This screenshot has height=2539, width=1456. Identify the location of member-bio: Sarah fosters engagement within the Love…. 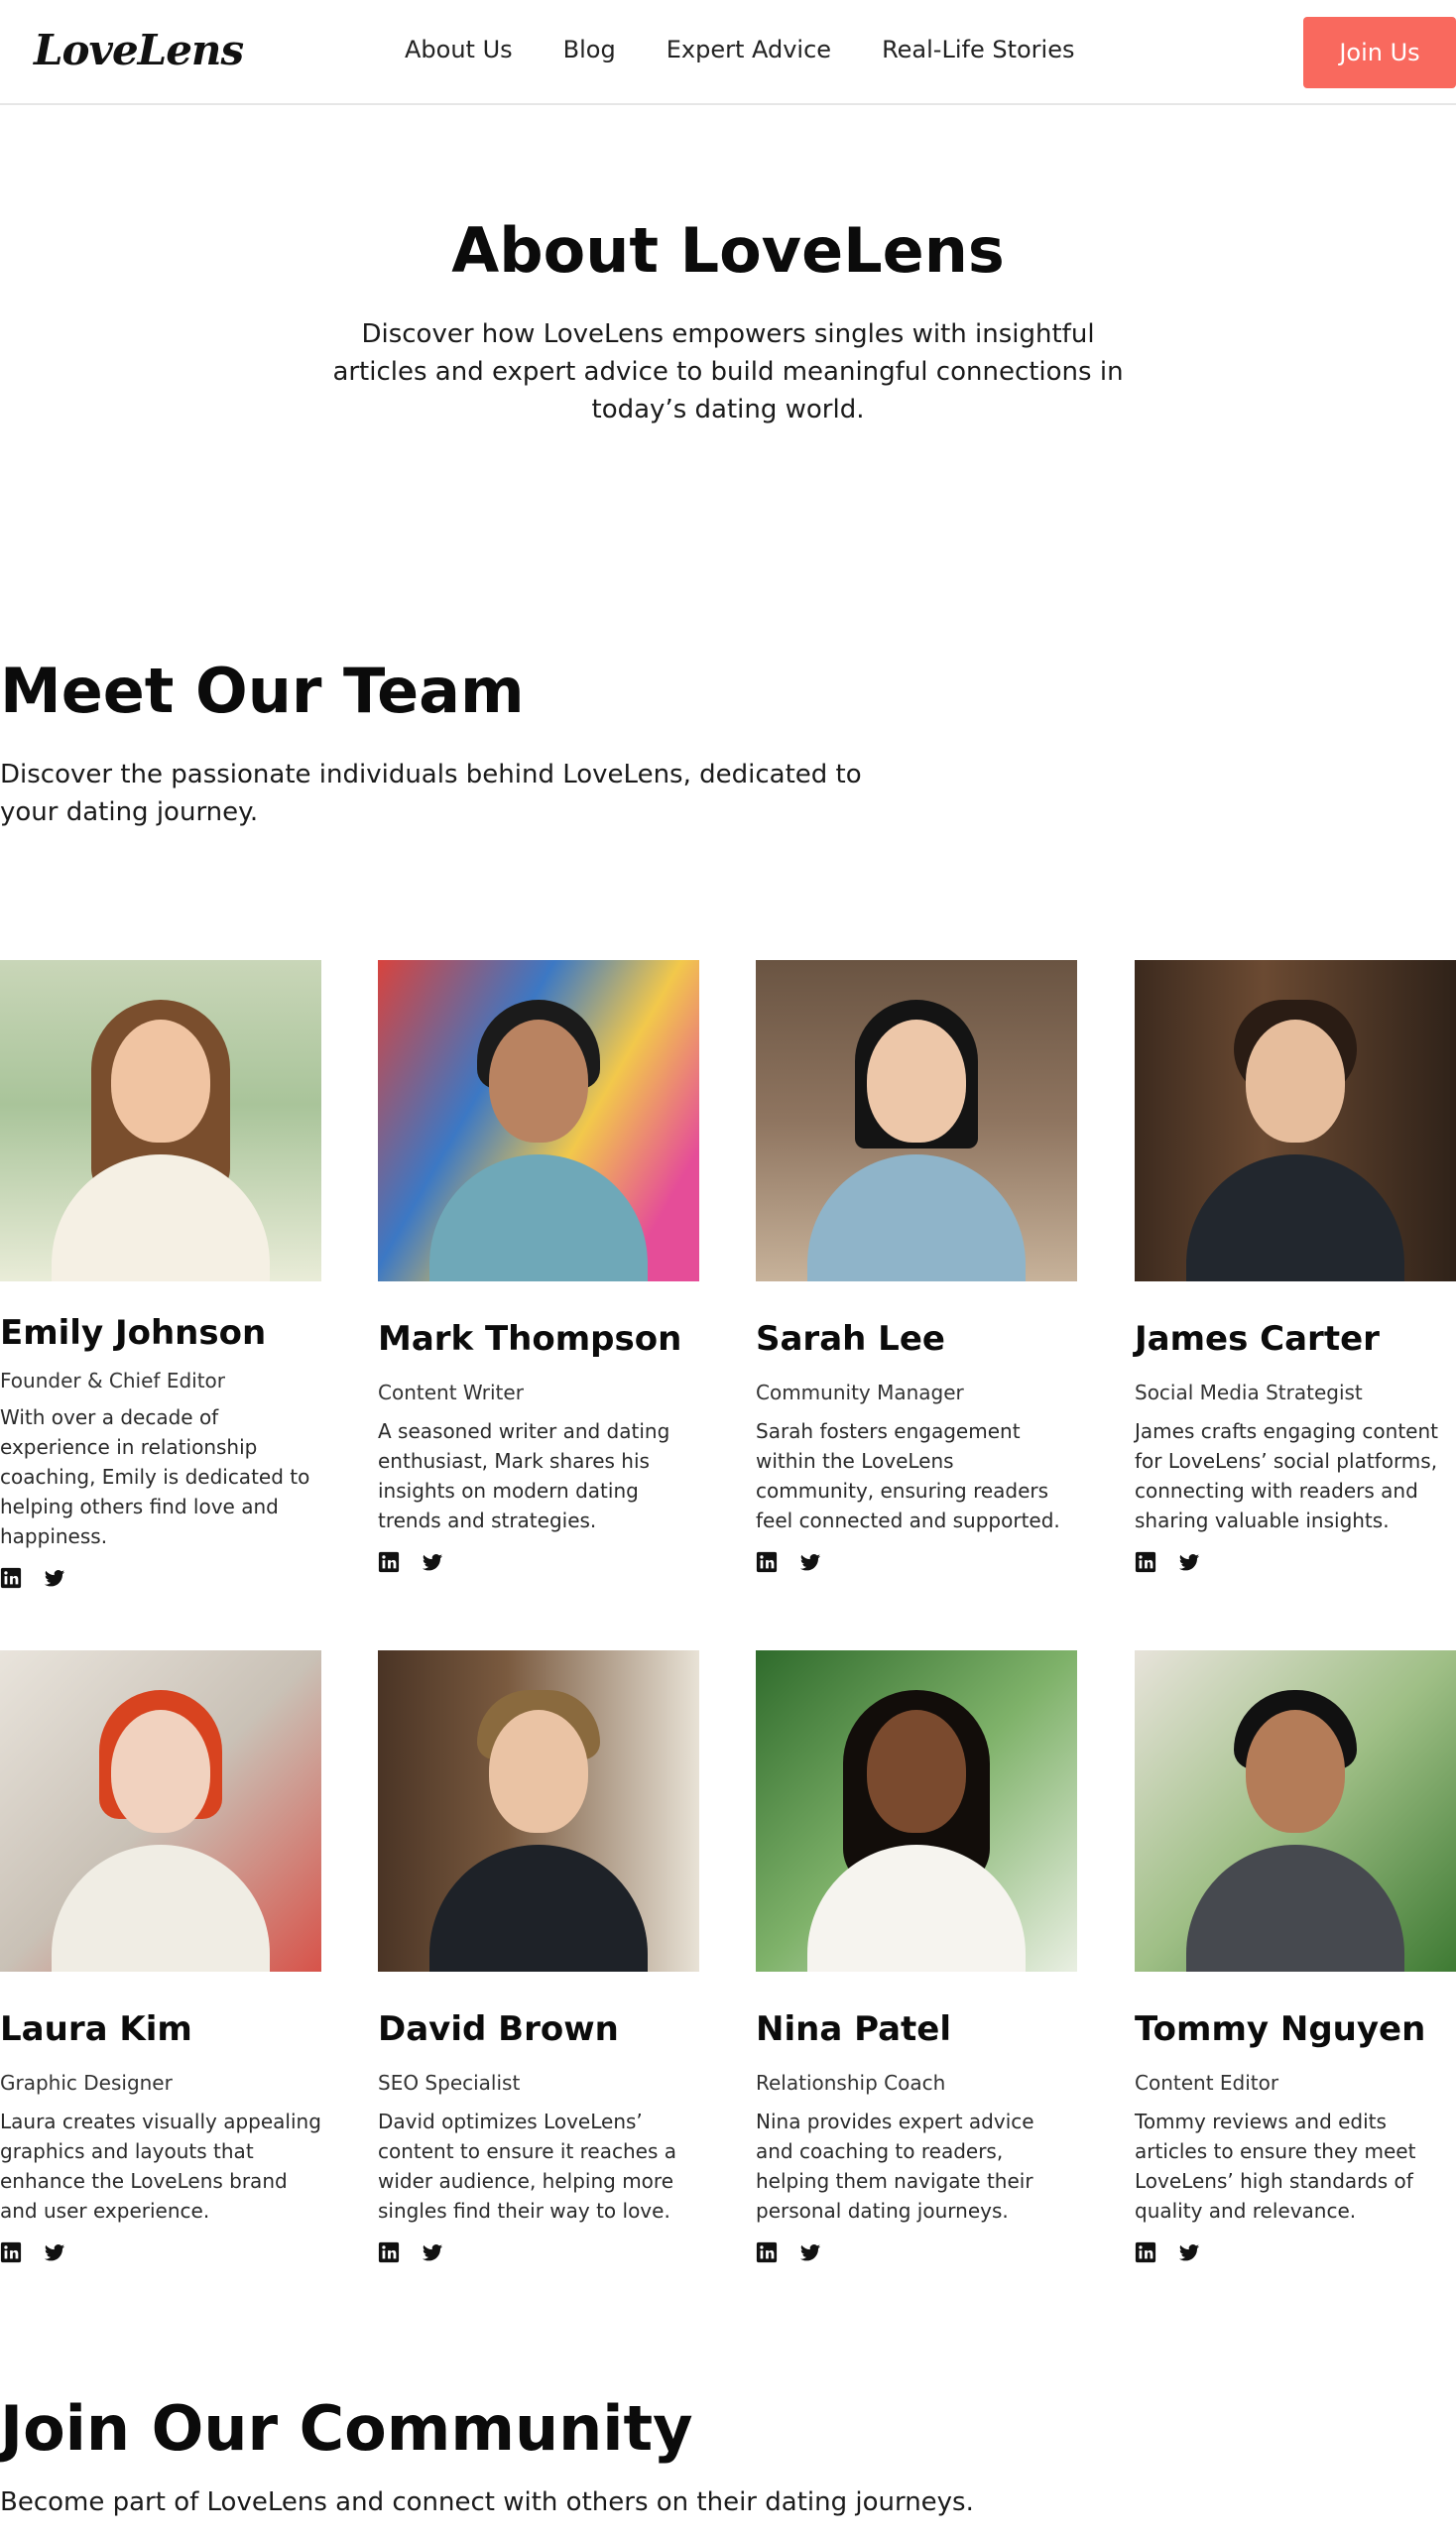
(908, 1476).